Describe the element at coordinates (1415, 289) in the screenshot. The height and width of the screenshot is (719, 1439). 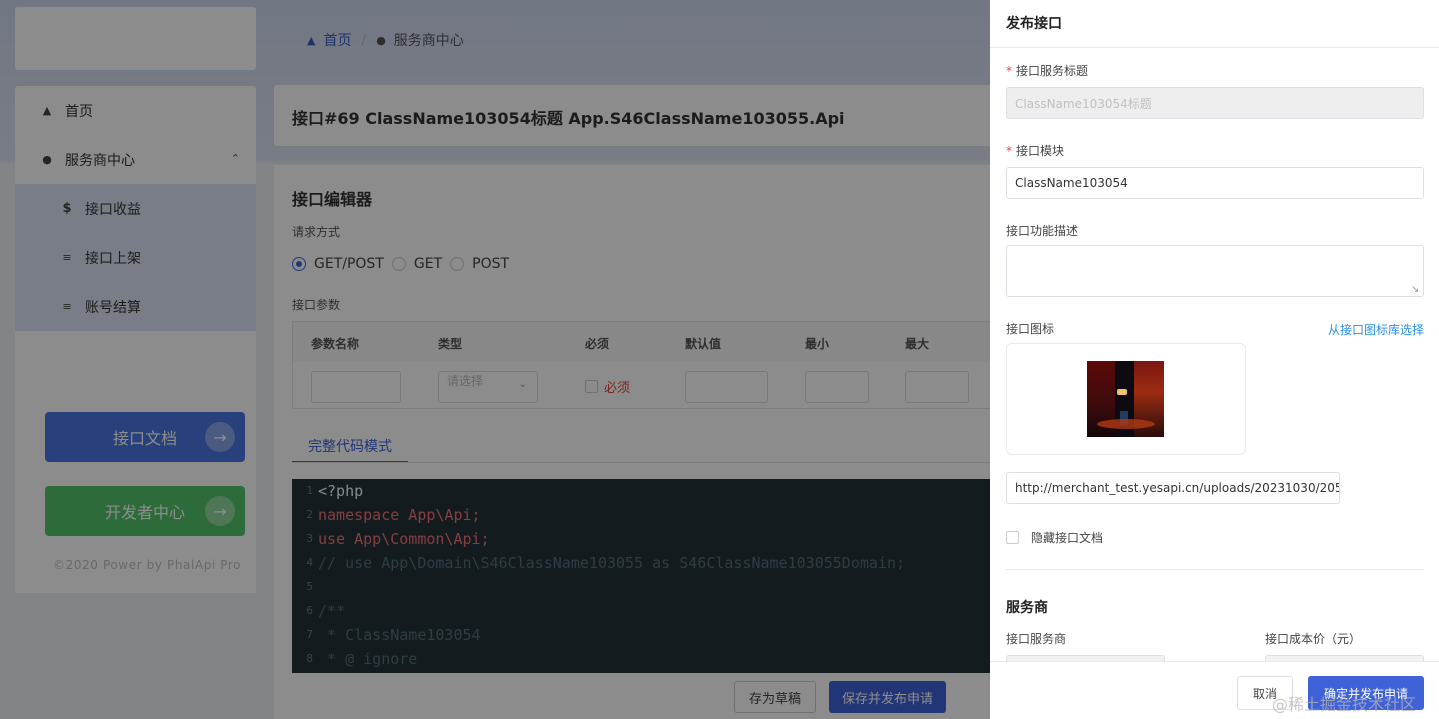
I see `resize-handle-icon: ↘` at that location.